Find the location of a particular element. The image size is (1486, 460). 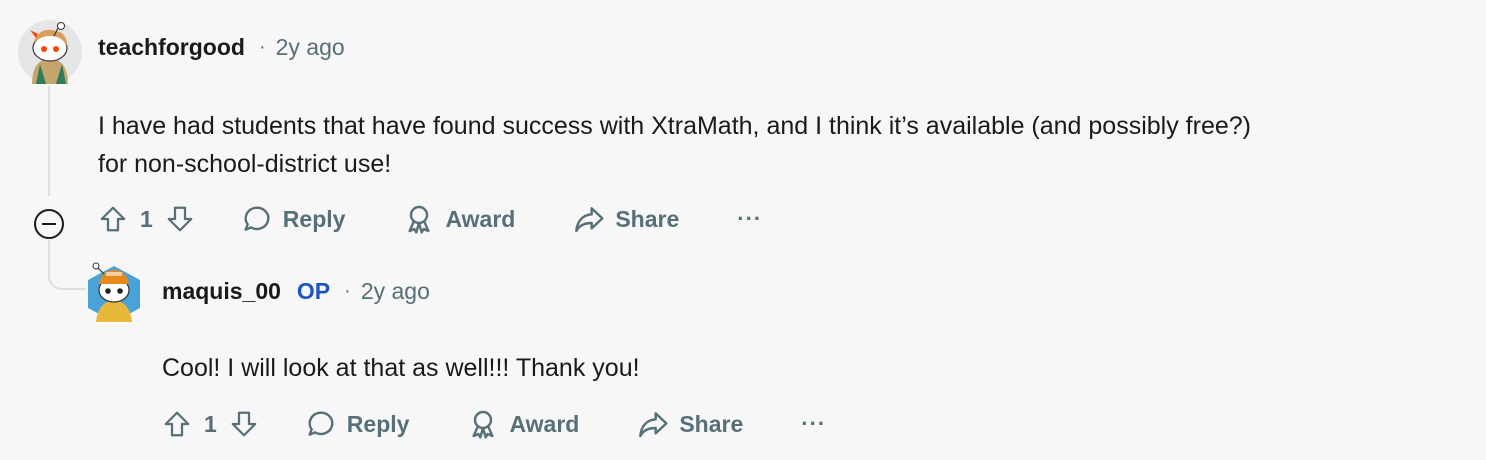

thread-elbow is located at coordinates (67, 265).